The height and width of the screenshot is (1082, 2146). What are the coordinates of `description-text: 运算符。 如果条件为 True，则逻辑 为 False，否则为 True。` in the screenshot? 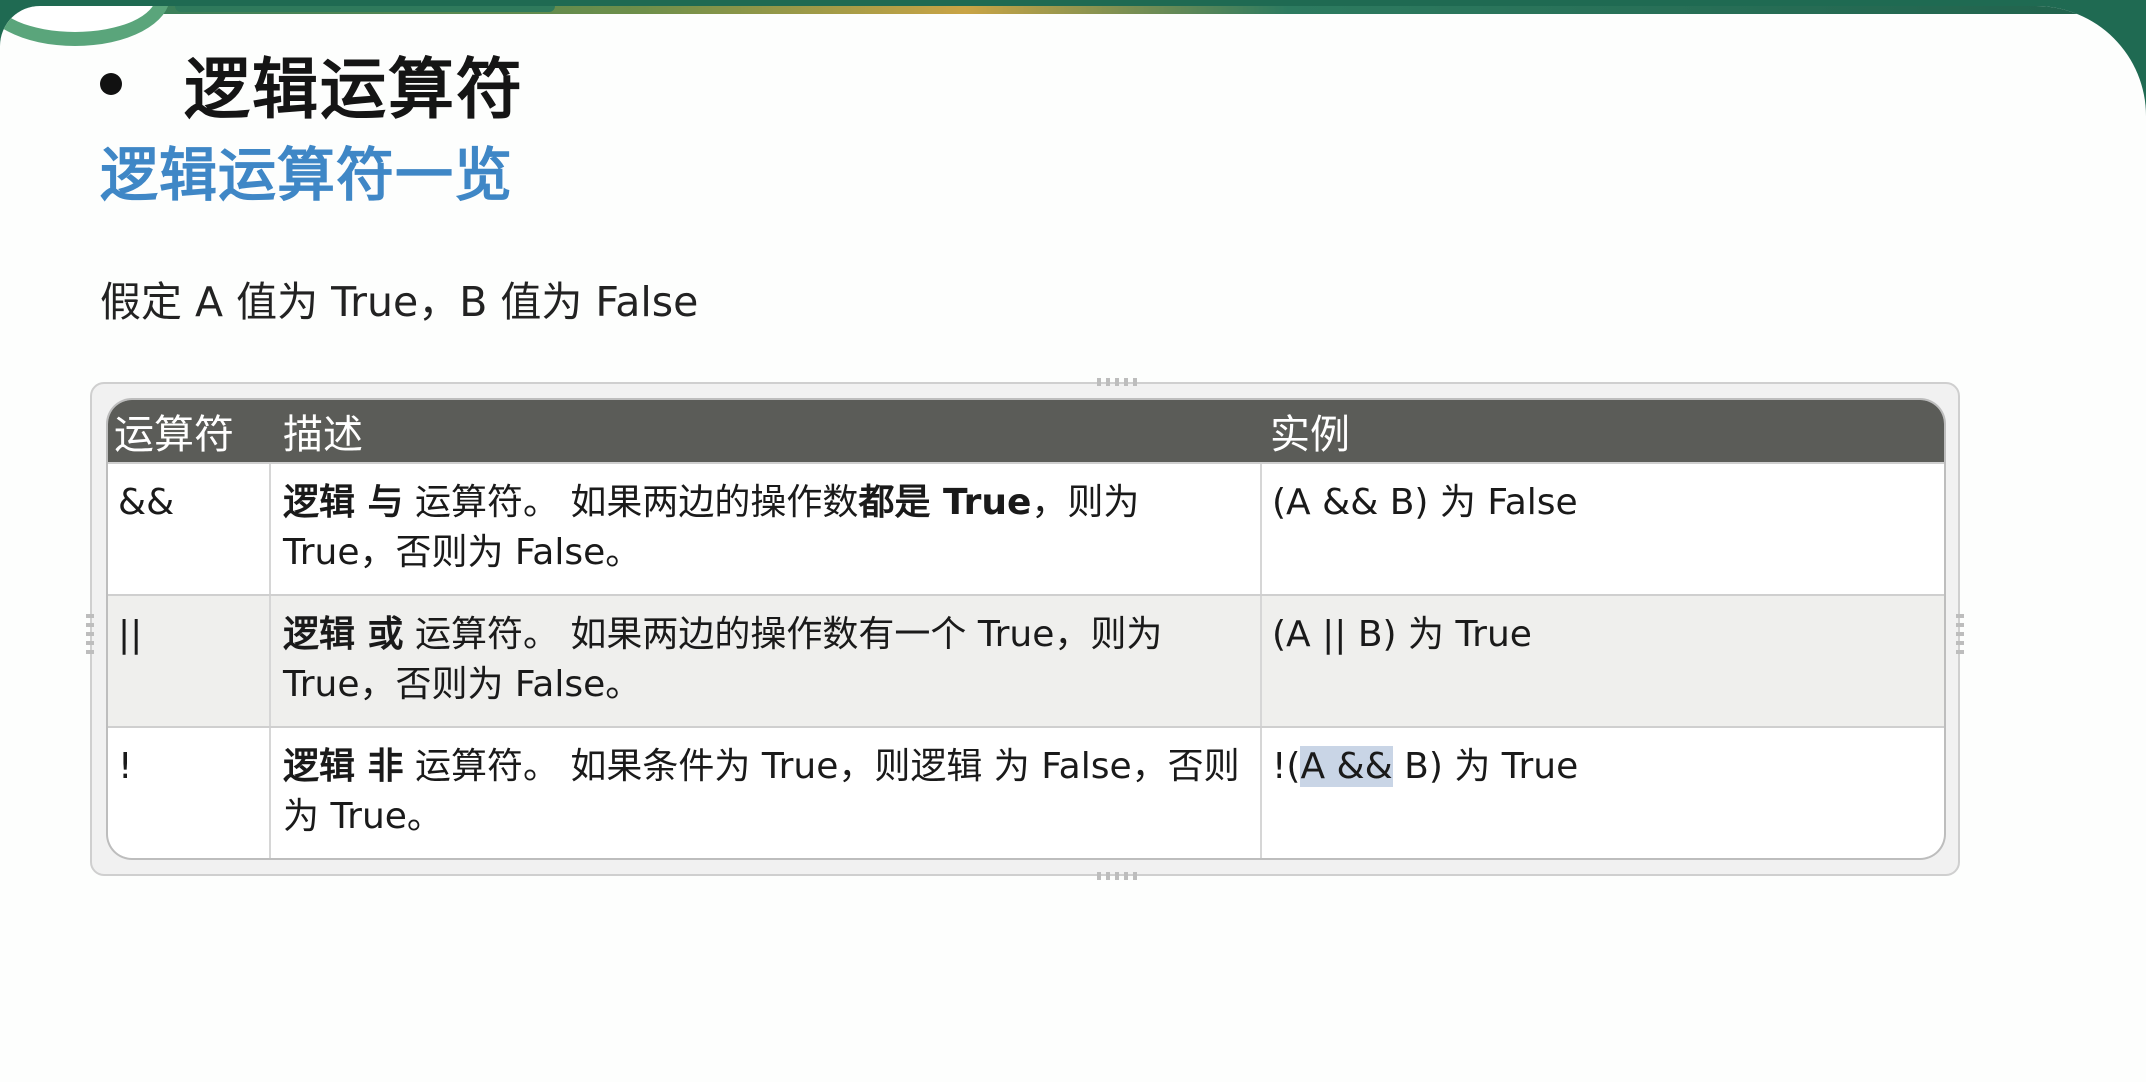 It's located at (761, 791).